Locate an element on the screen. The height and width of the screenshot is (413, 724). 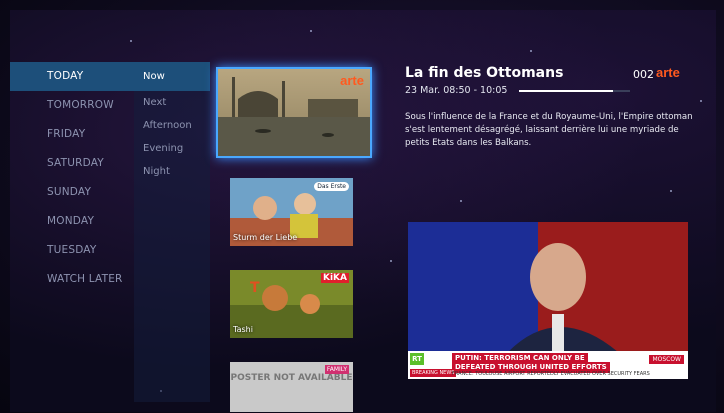
channel-logo: arte is located at coordinates (668, 72).